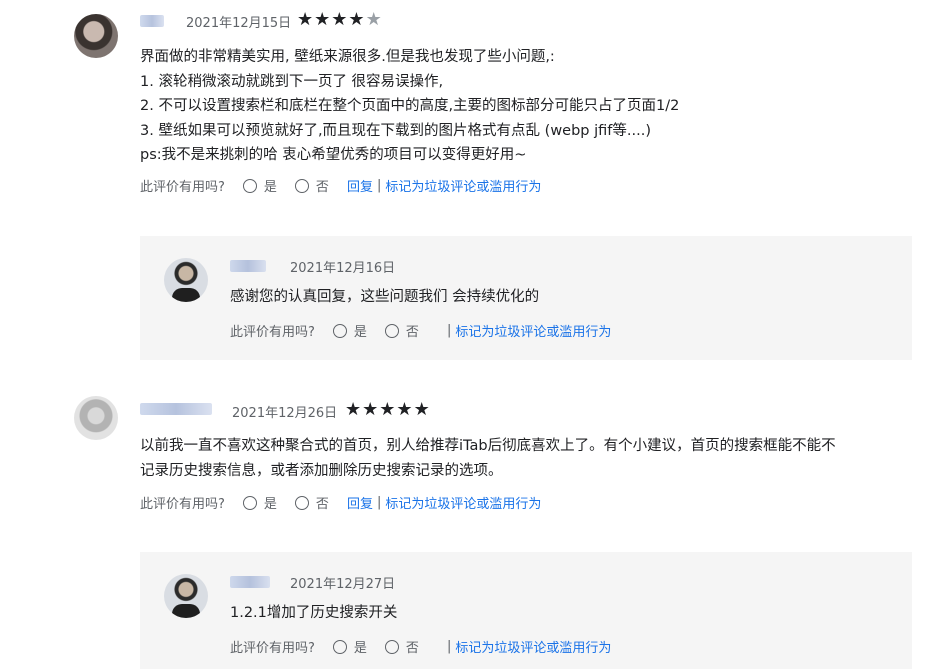 The width and height of the screenshot is (932, 669). What do you see at coordinates (314, 613) in the screenshot?
I see `reply-text: 1.2.1增加了历史搜索开关` at bounding box center [314, 613].